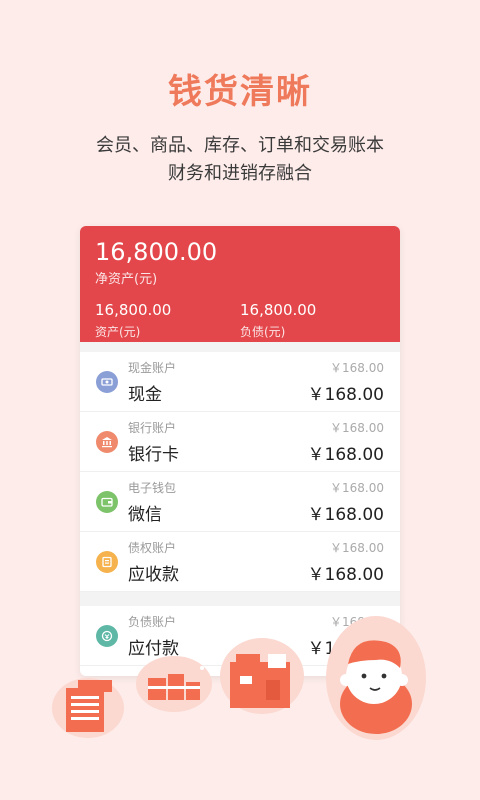  What do you see at coordinates (240, 562) in the screenshot?
I see `account-row-receivable: 债权账户 应收款 ￥168.00 ￥168.00` at bounding box center [240, 562].